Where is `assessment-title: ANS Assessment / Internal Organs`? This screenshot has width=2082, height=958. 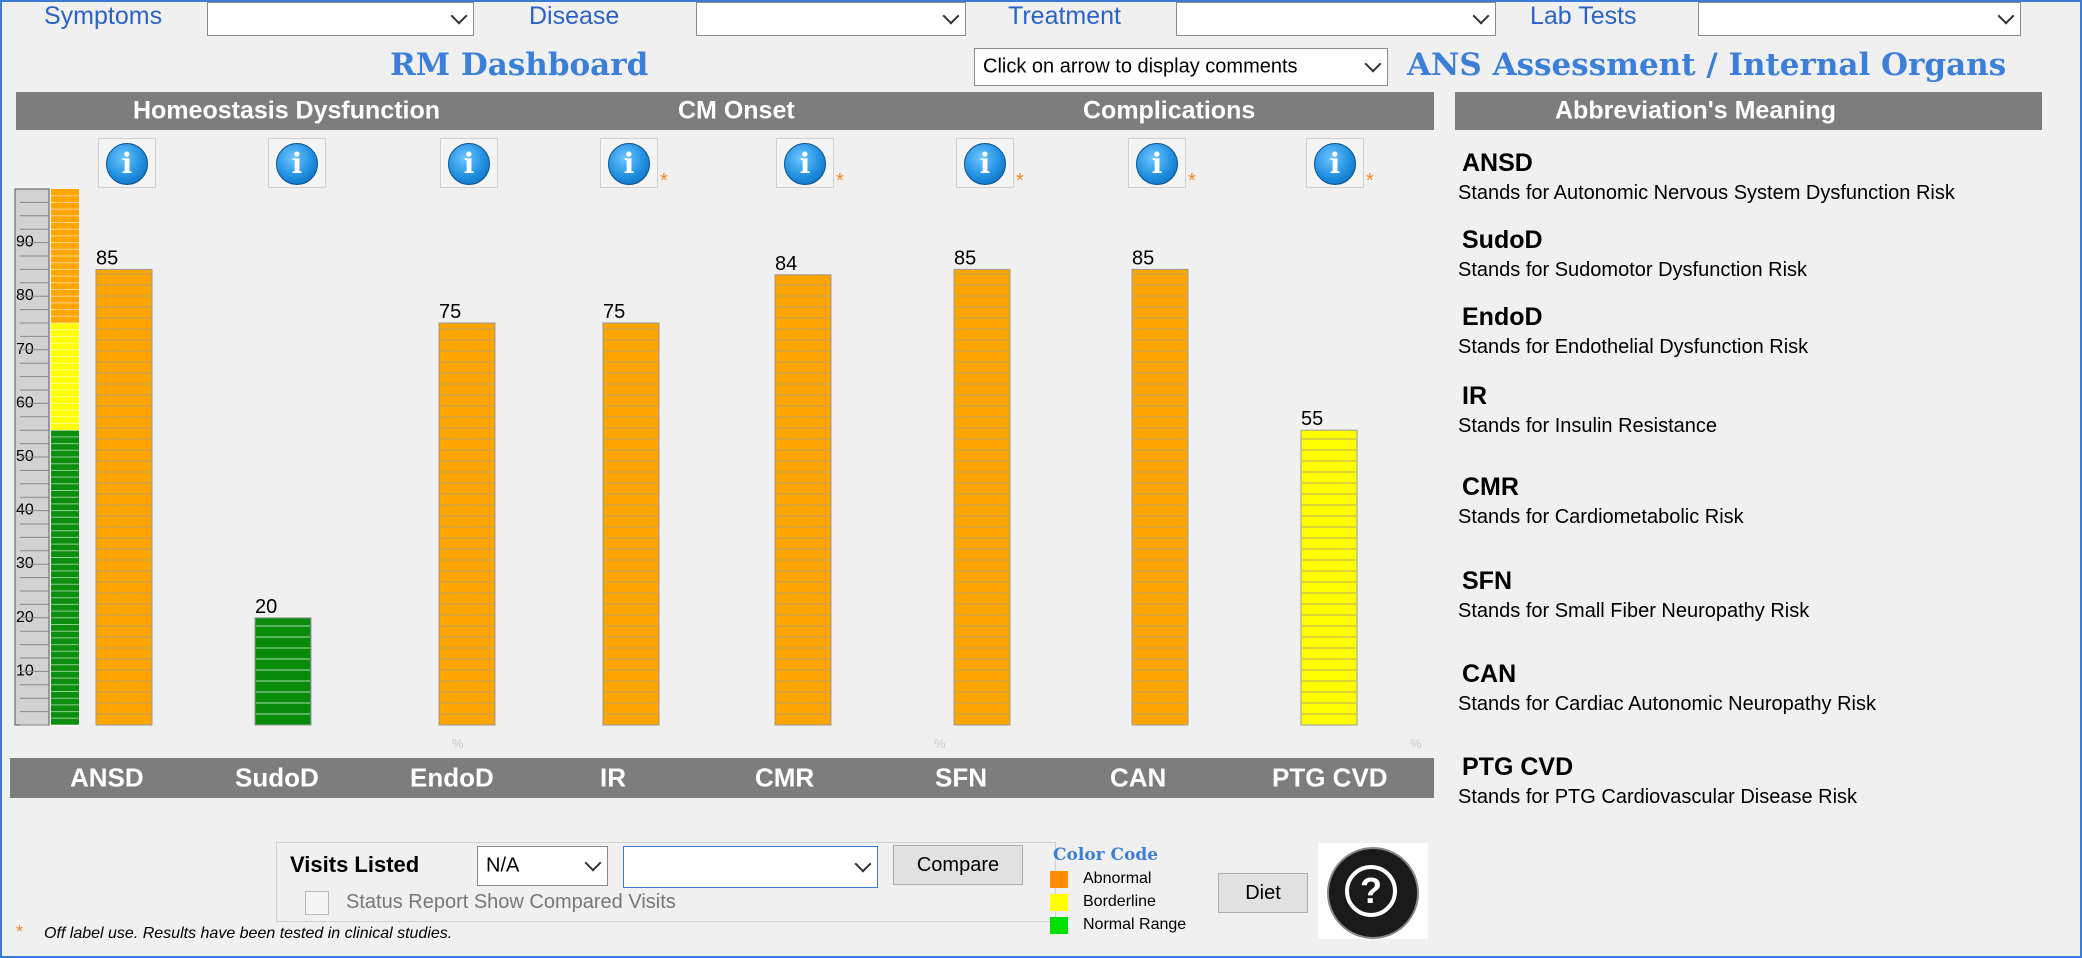 assessment-title: ANS Assessment / Internal Organs is located at coordinates (1707, 65).